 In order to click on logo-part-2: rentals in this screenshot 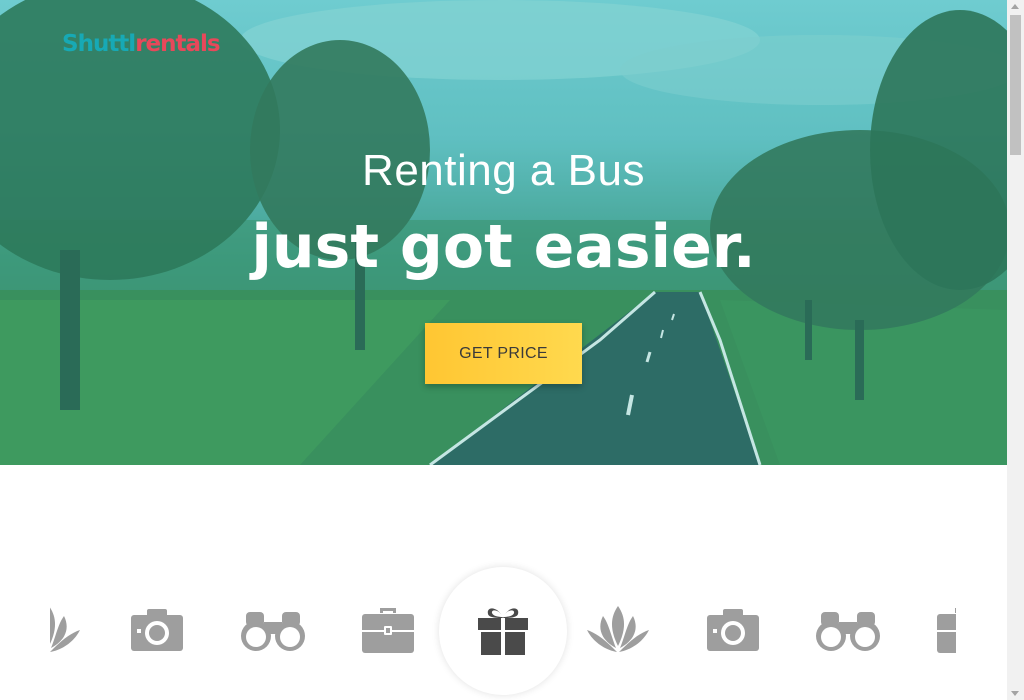, I will do `click(177, 44)`.